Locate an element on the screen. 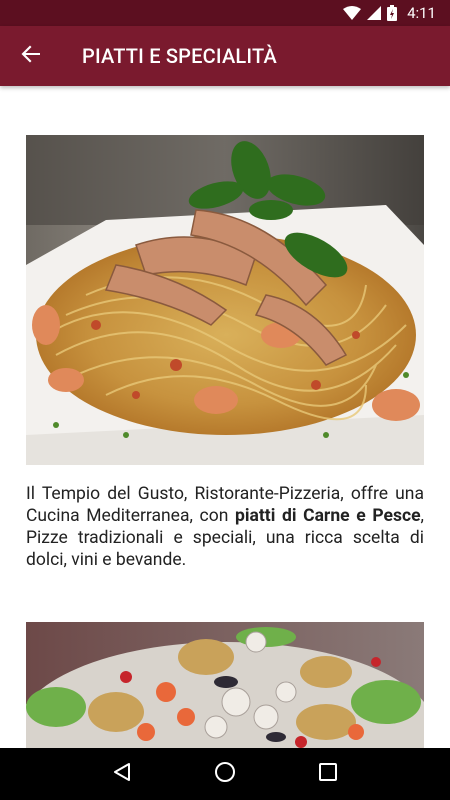  status-bar: 4:11 is located at coordinates (225, 13).